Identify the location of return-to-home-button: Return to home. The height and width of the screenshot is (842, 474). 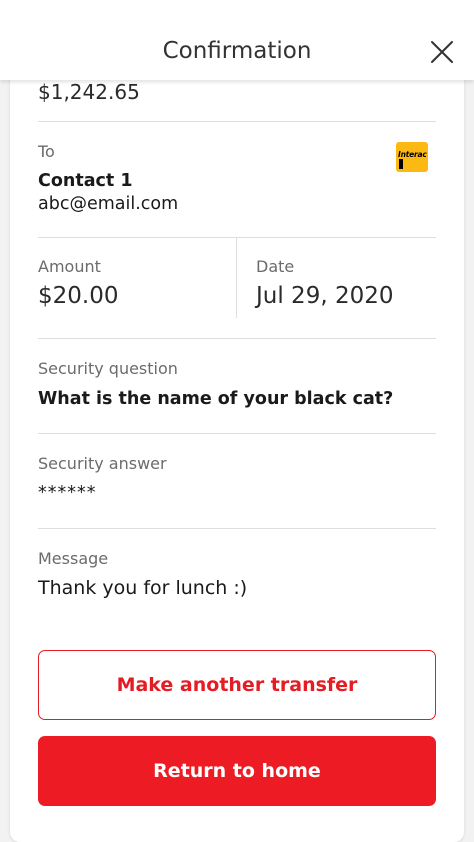
(237, 771).